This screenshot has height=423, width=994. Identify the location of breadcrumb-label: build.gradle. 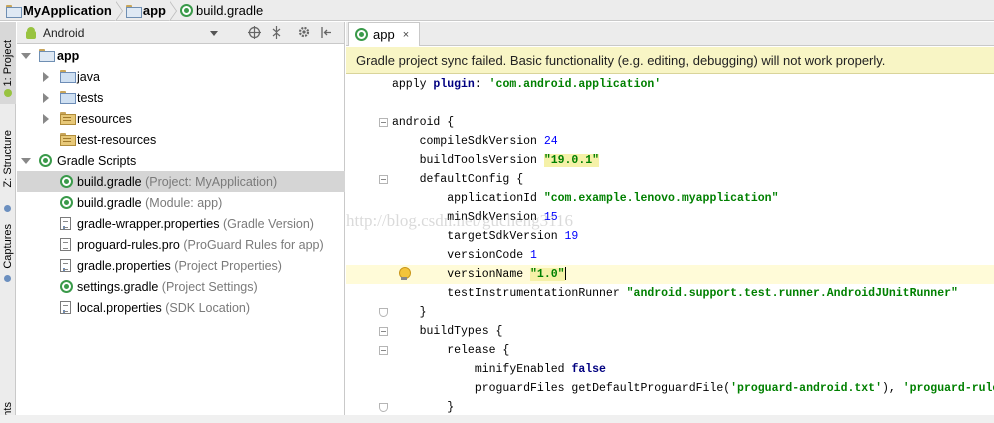
(229, 10).